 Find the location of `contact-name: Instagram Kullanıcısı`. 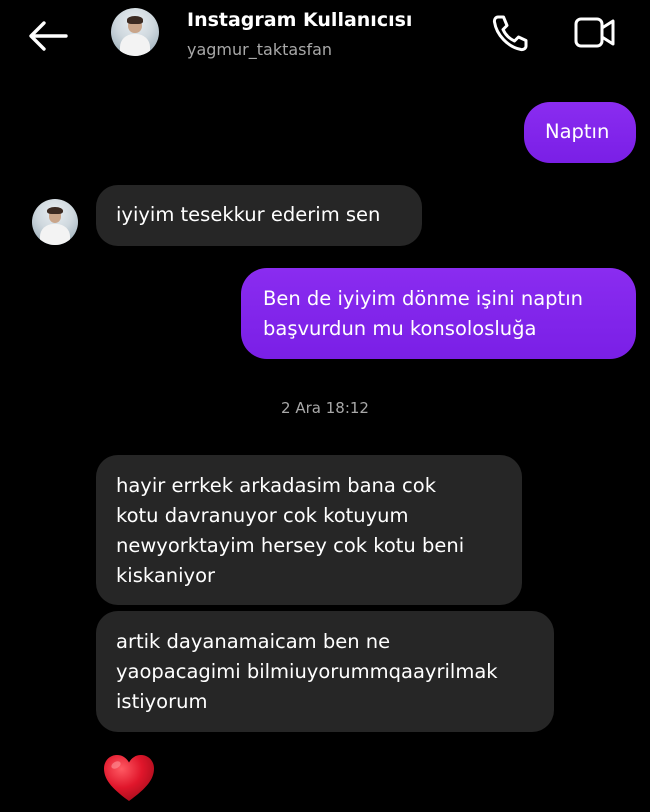

contact-name: Instagram Kullanıcısı is located at coordinates (299, 20).